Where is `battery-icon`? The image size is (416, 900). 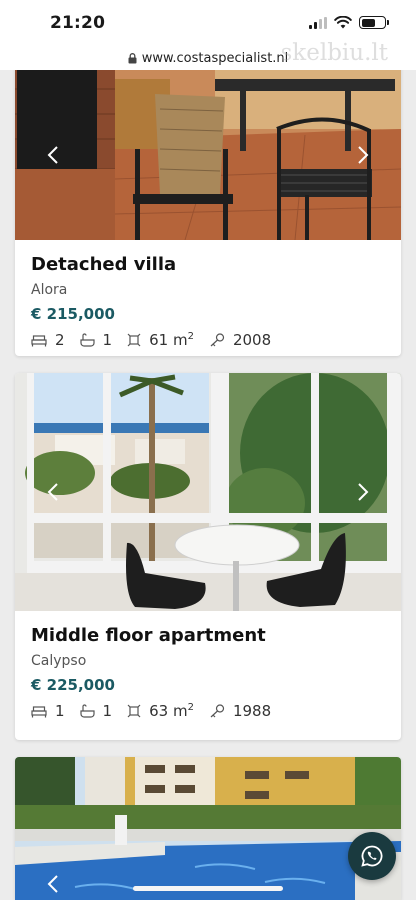
battery-icon is located at coordinates (374, 22).